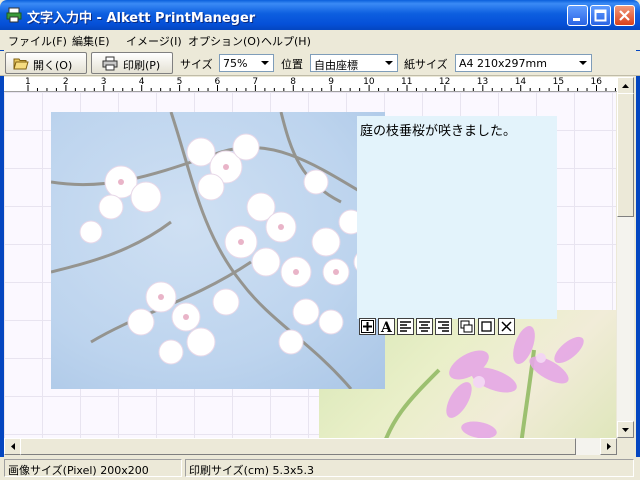 The height and width of the screenshot is (480, 640). Describe the element at coordinates (409, 468) in the screenshot. I see `status-print-size: 印刷サイズ(cm) 5.3x5.3` at that location.